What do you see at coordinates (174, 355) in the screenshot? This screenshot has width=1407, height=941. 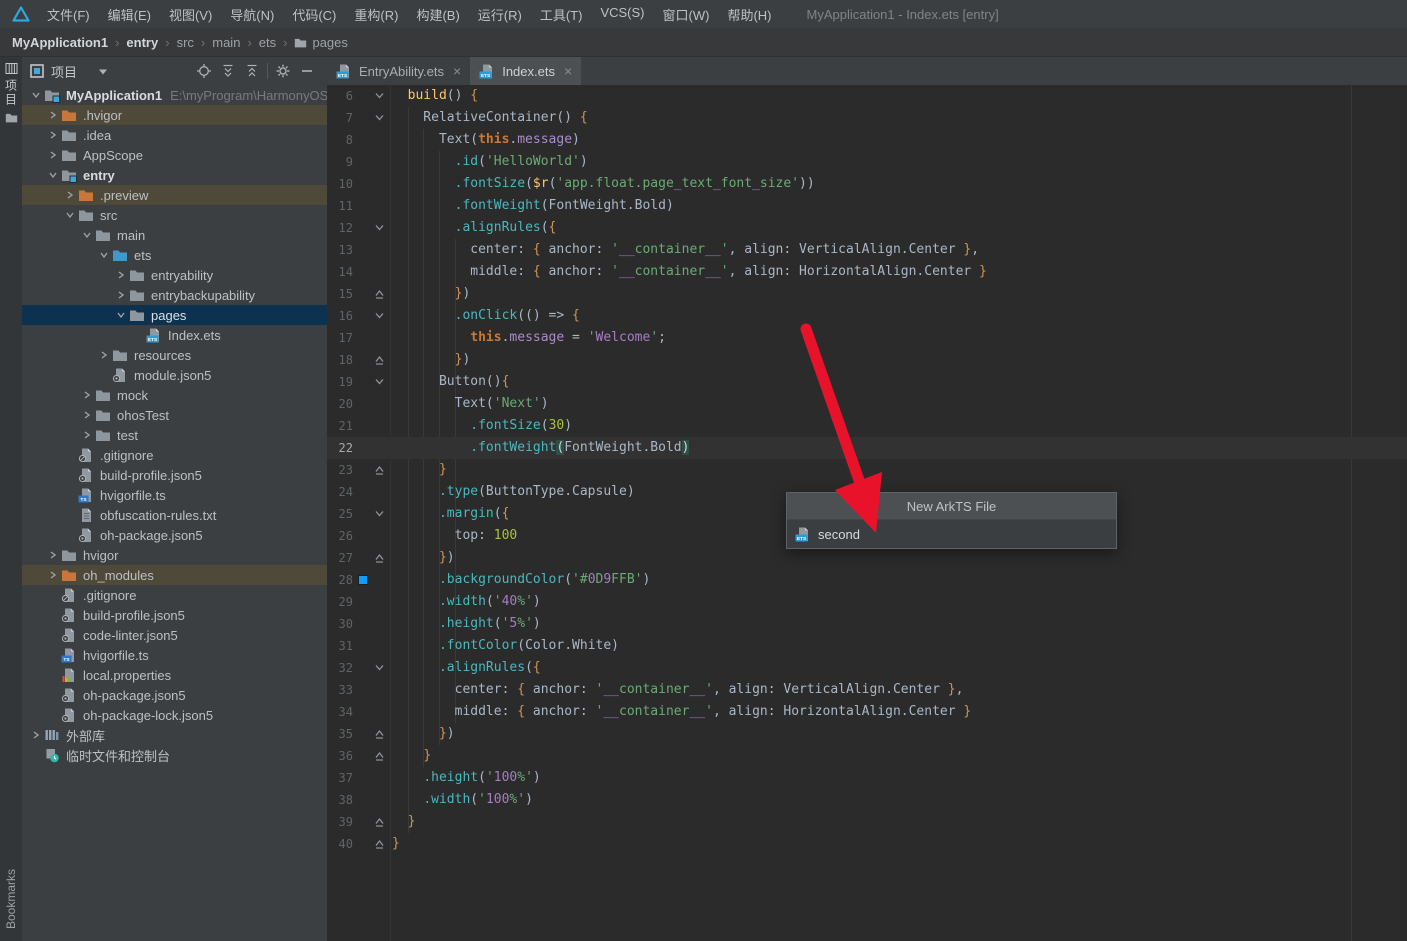 I see `tree-row: resources` at bounding box center [174, 355].